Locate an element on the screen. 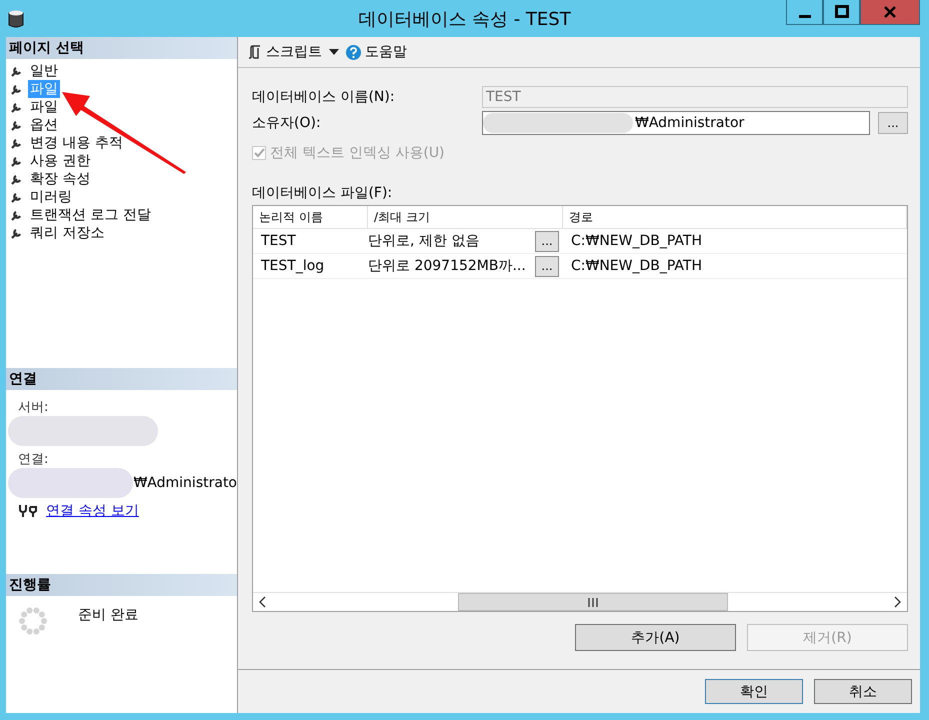  close-icon is located at coordinates (890, 12).